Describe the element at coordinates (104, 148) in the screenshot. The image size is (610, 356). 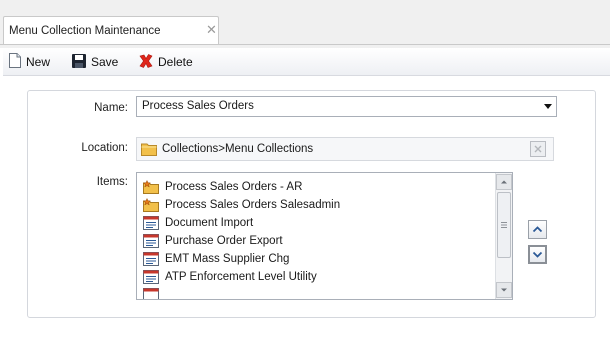
I see `location-label: Location:` at that location.